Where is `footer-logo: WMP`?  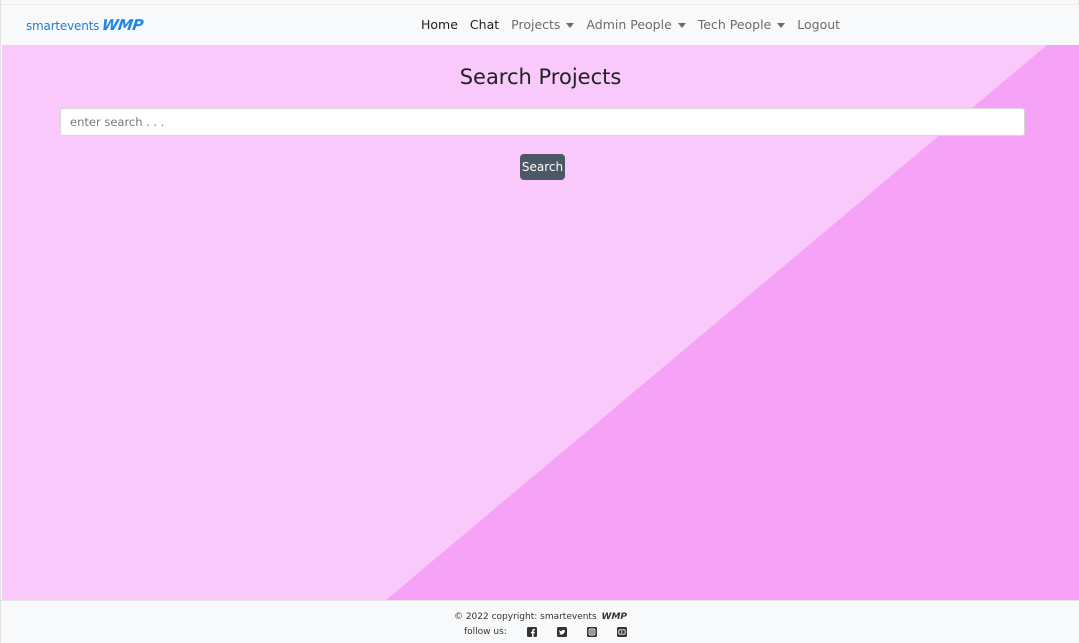
footer-logo: WMP is located at coordinates (614, 617).